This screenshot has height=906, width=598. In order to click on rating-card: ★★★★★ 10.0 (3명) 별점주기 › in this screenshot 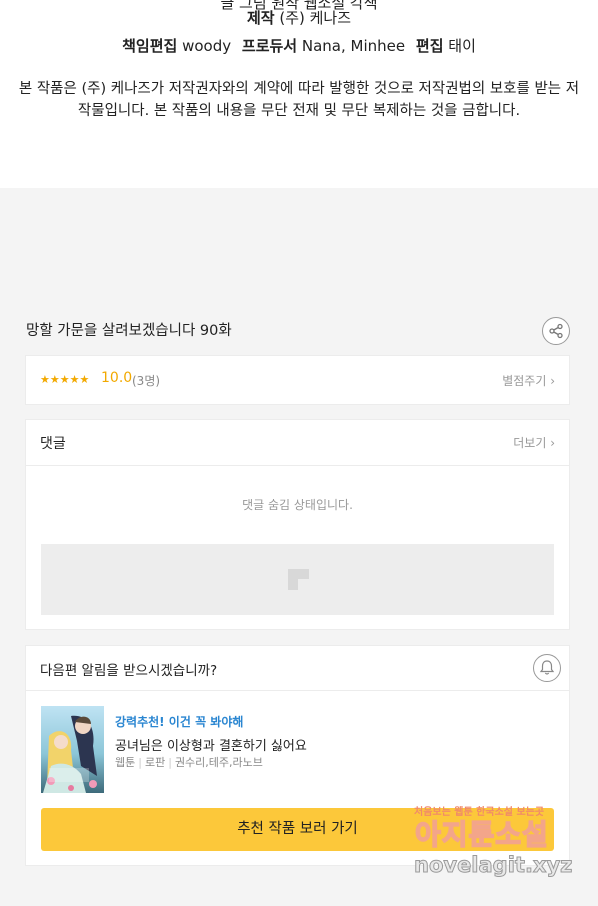, I will do `click(297, 380)`.